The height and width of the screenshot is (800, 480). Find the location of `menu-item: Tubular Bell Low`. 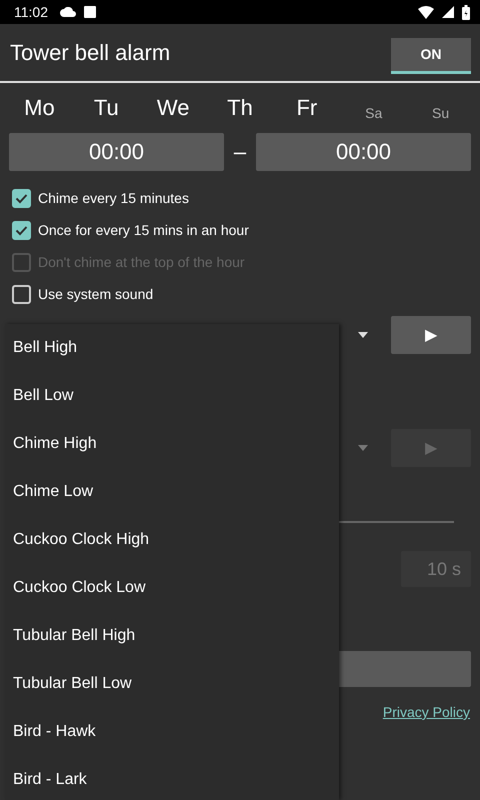

menu-item: Tubular Bell Low is located at coordinates (172, 684).